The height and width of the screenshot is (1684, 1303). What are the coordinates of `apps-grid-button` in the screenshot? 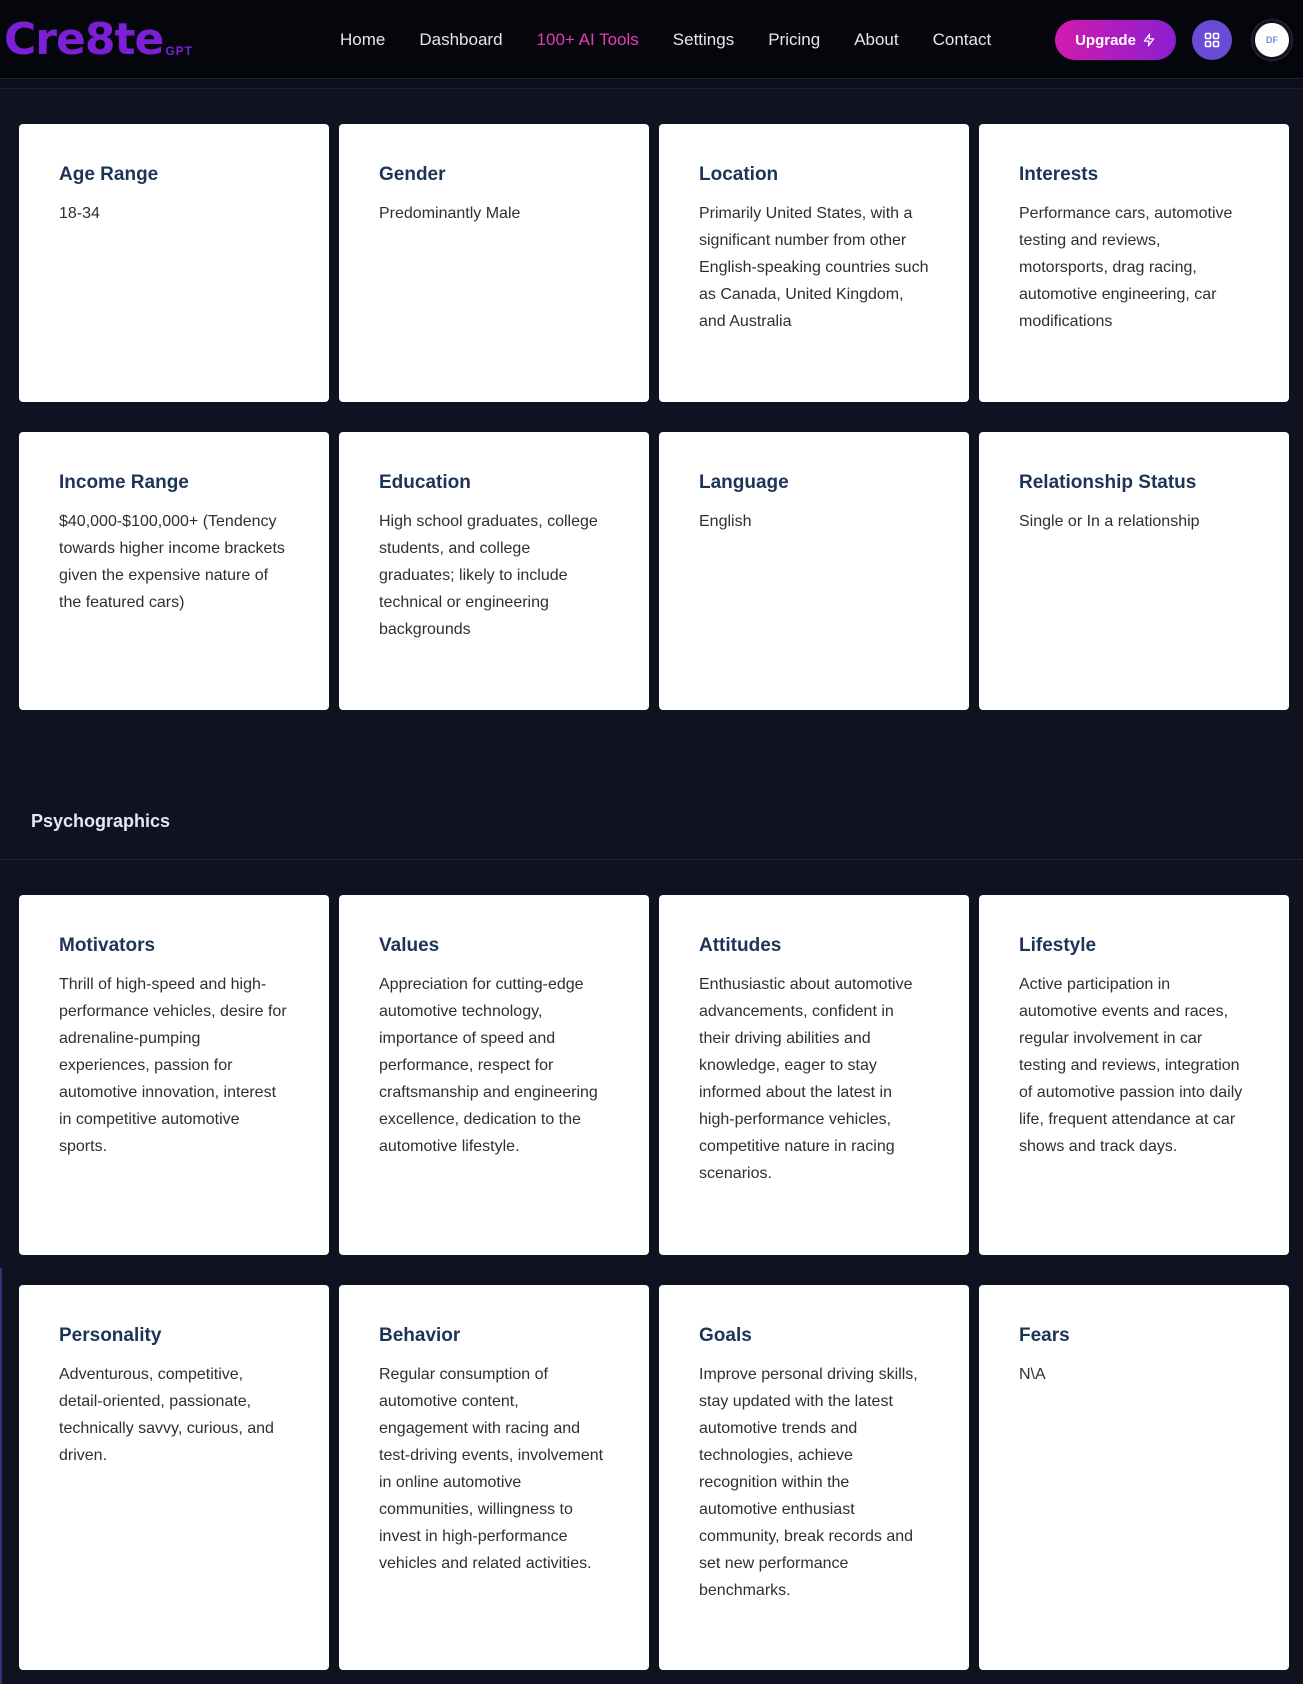 It's located at (1212, 40).